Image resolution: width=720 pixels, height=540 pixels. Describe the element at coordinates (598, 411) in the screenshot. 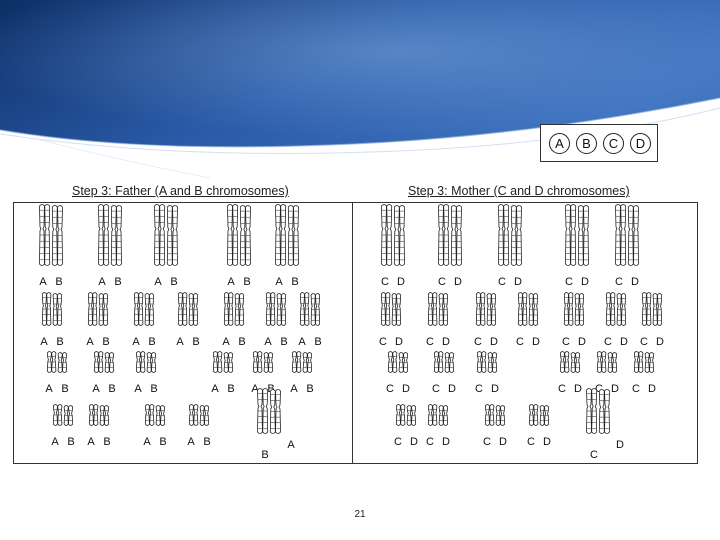

I see `mother-chromosome-pair-large` at that location.